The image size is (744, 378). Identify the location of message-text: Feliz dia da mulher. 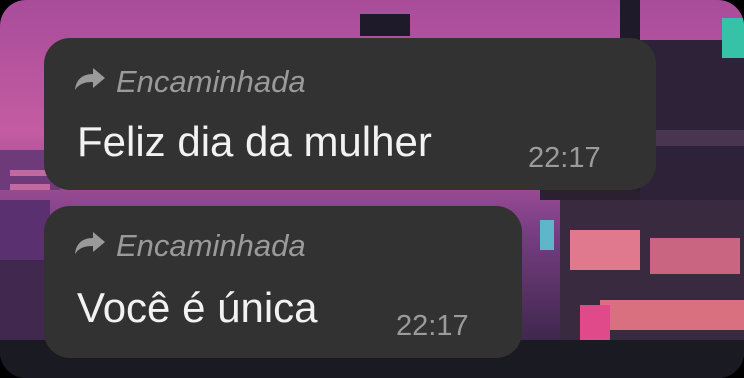
(254, 141).